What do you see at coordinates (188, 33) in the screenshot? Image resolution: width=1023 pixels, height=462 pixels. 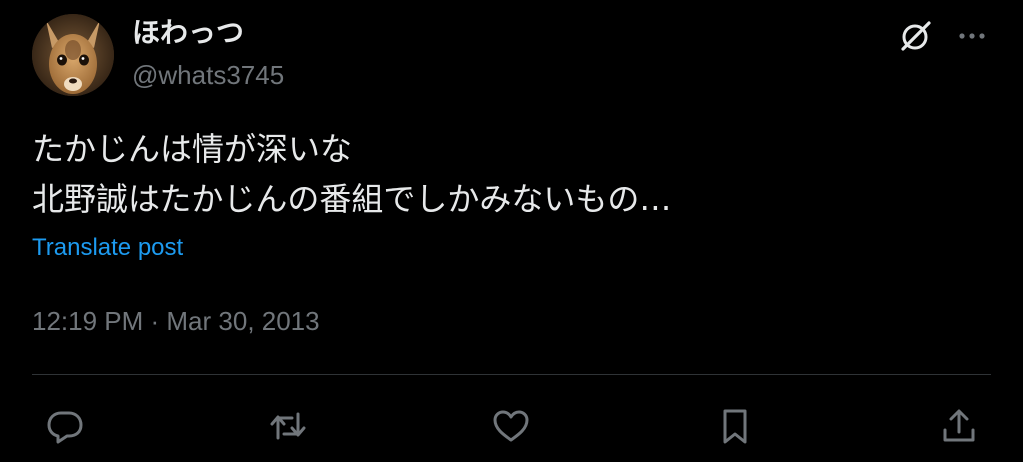 I see `display-name: ほわっつ` at bounding box center [188, 33].